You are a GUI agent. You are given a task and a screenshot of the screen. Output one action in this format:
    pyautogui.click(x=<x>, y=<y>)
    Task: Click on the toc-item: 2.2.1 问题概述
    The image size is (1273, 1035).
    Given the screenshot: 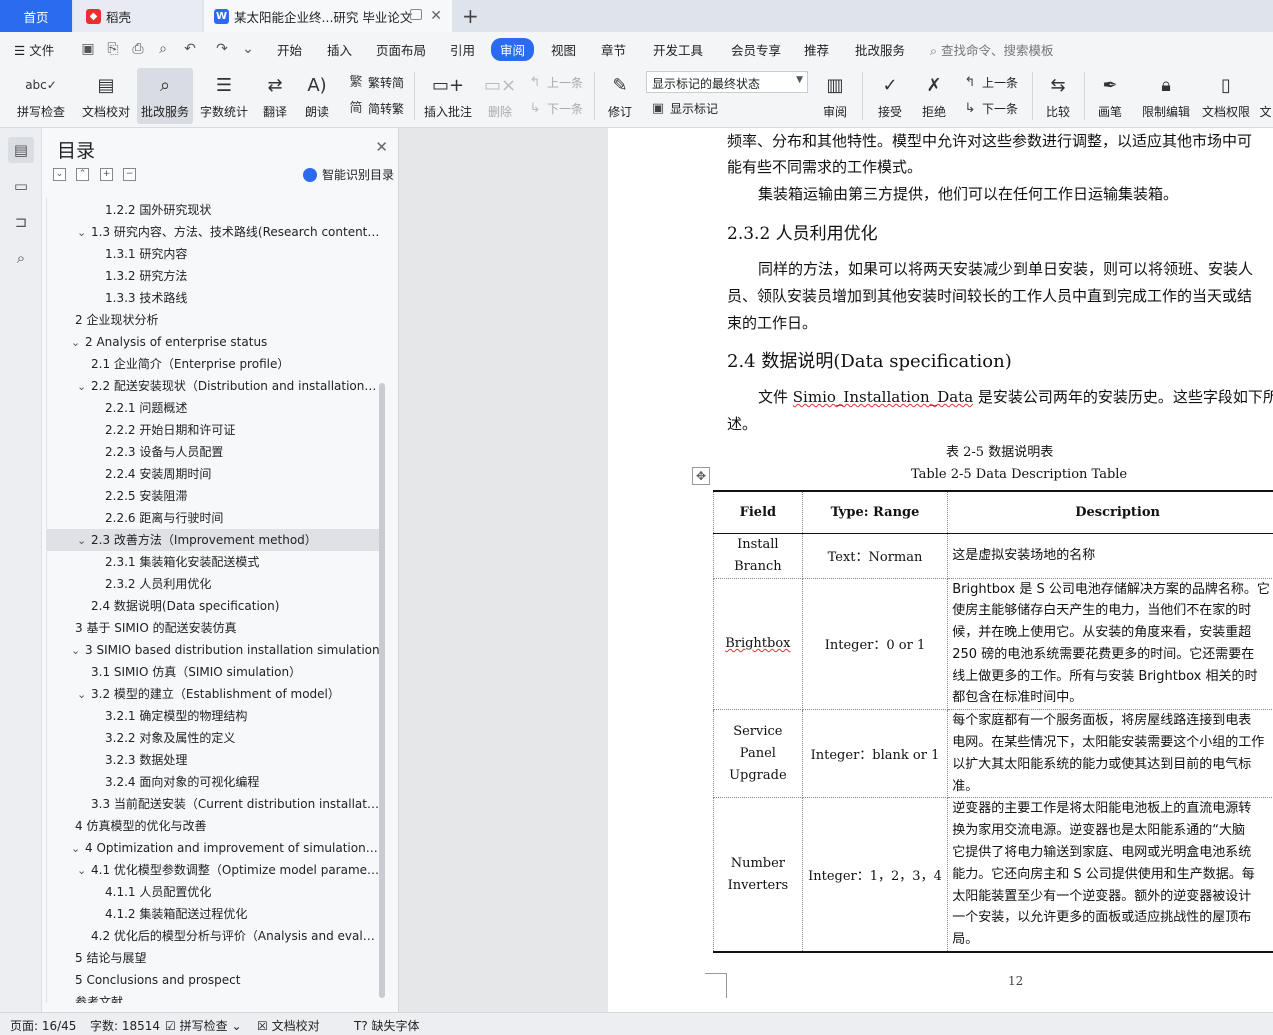 What is the action you would take?
    pyautogui.click(x=213, y=408)
    